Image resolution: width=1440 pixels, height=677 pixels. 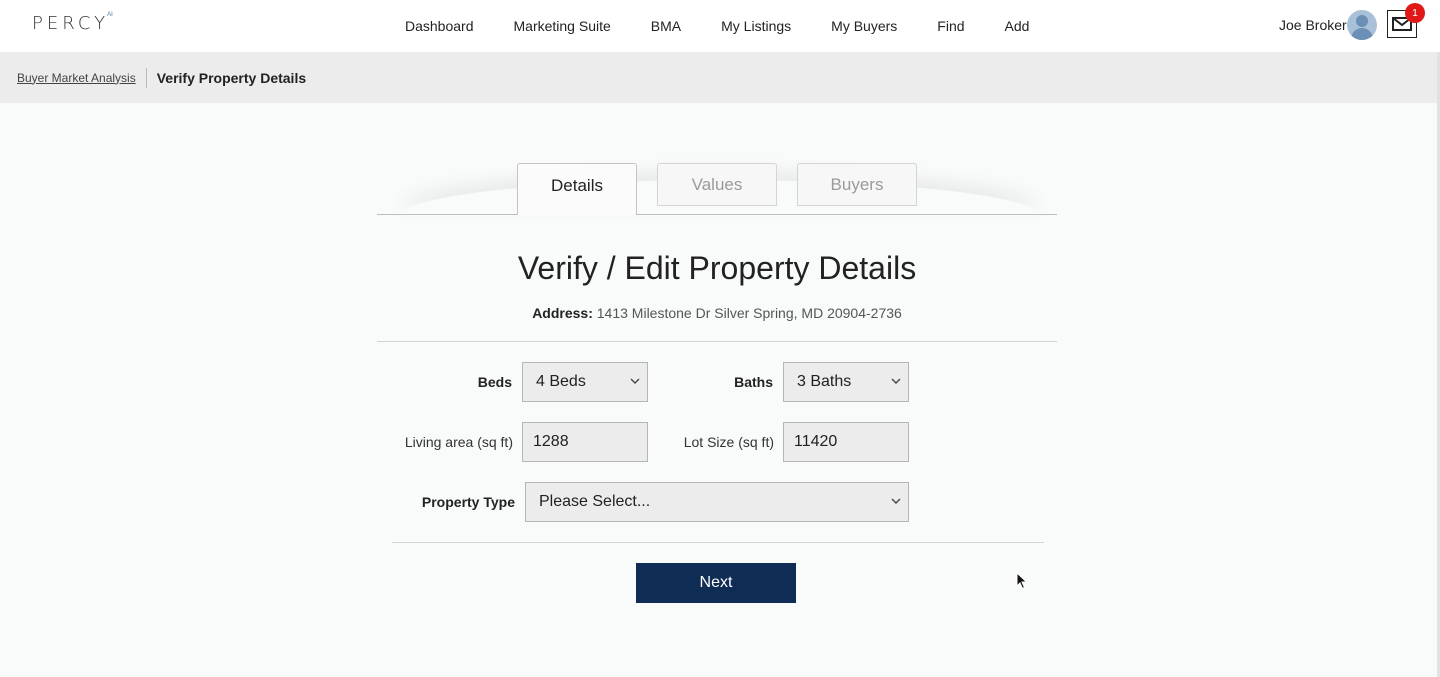 I want to click on logo-superscript: AI, so click(x=110, y=15).